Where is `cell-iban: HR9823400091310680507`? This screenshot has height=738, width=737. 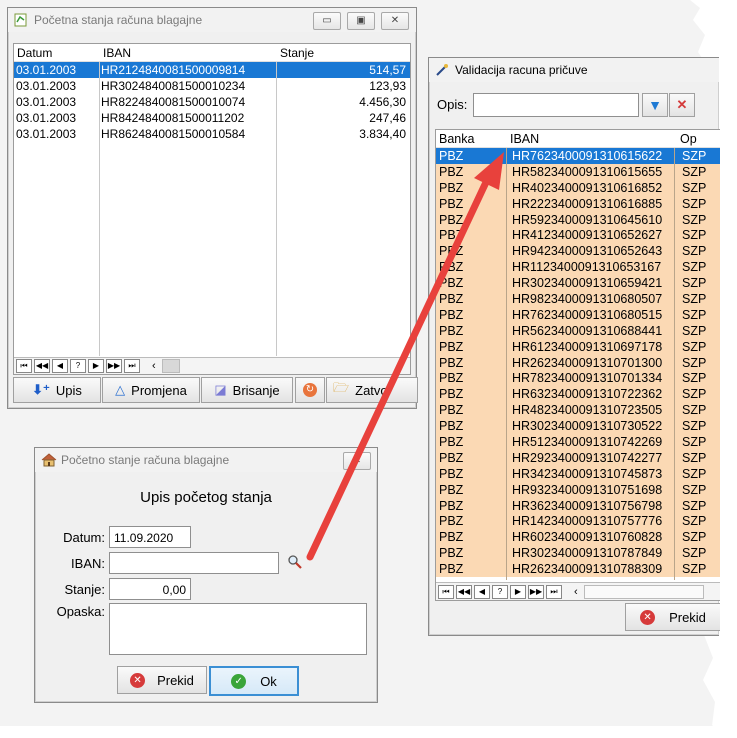
cell-iban: HR9823400091310680507 is located at coordinates (587, 299).